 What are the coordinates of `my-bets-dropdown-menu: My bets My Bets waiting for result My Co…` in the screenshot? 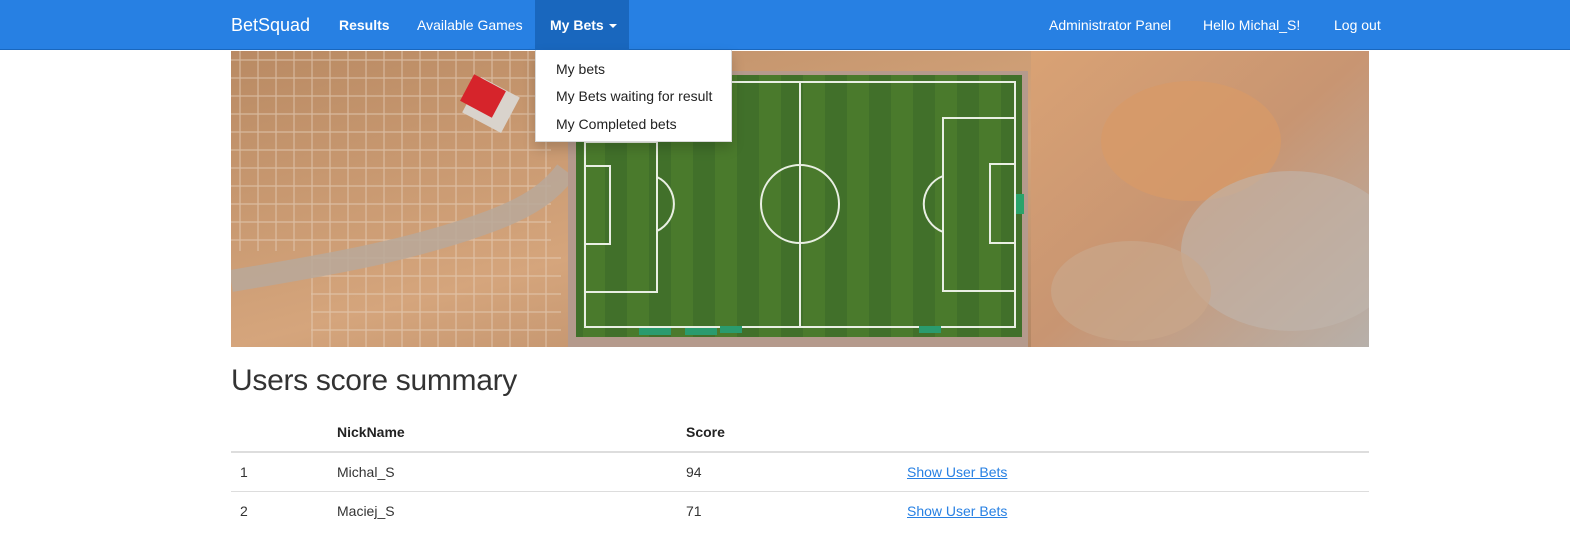 It's located at (633, 96).